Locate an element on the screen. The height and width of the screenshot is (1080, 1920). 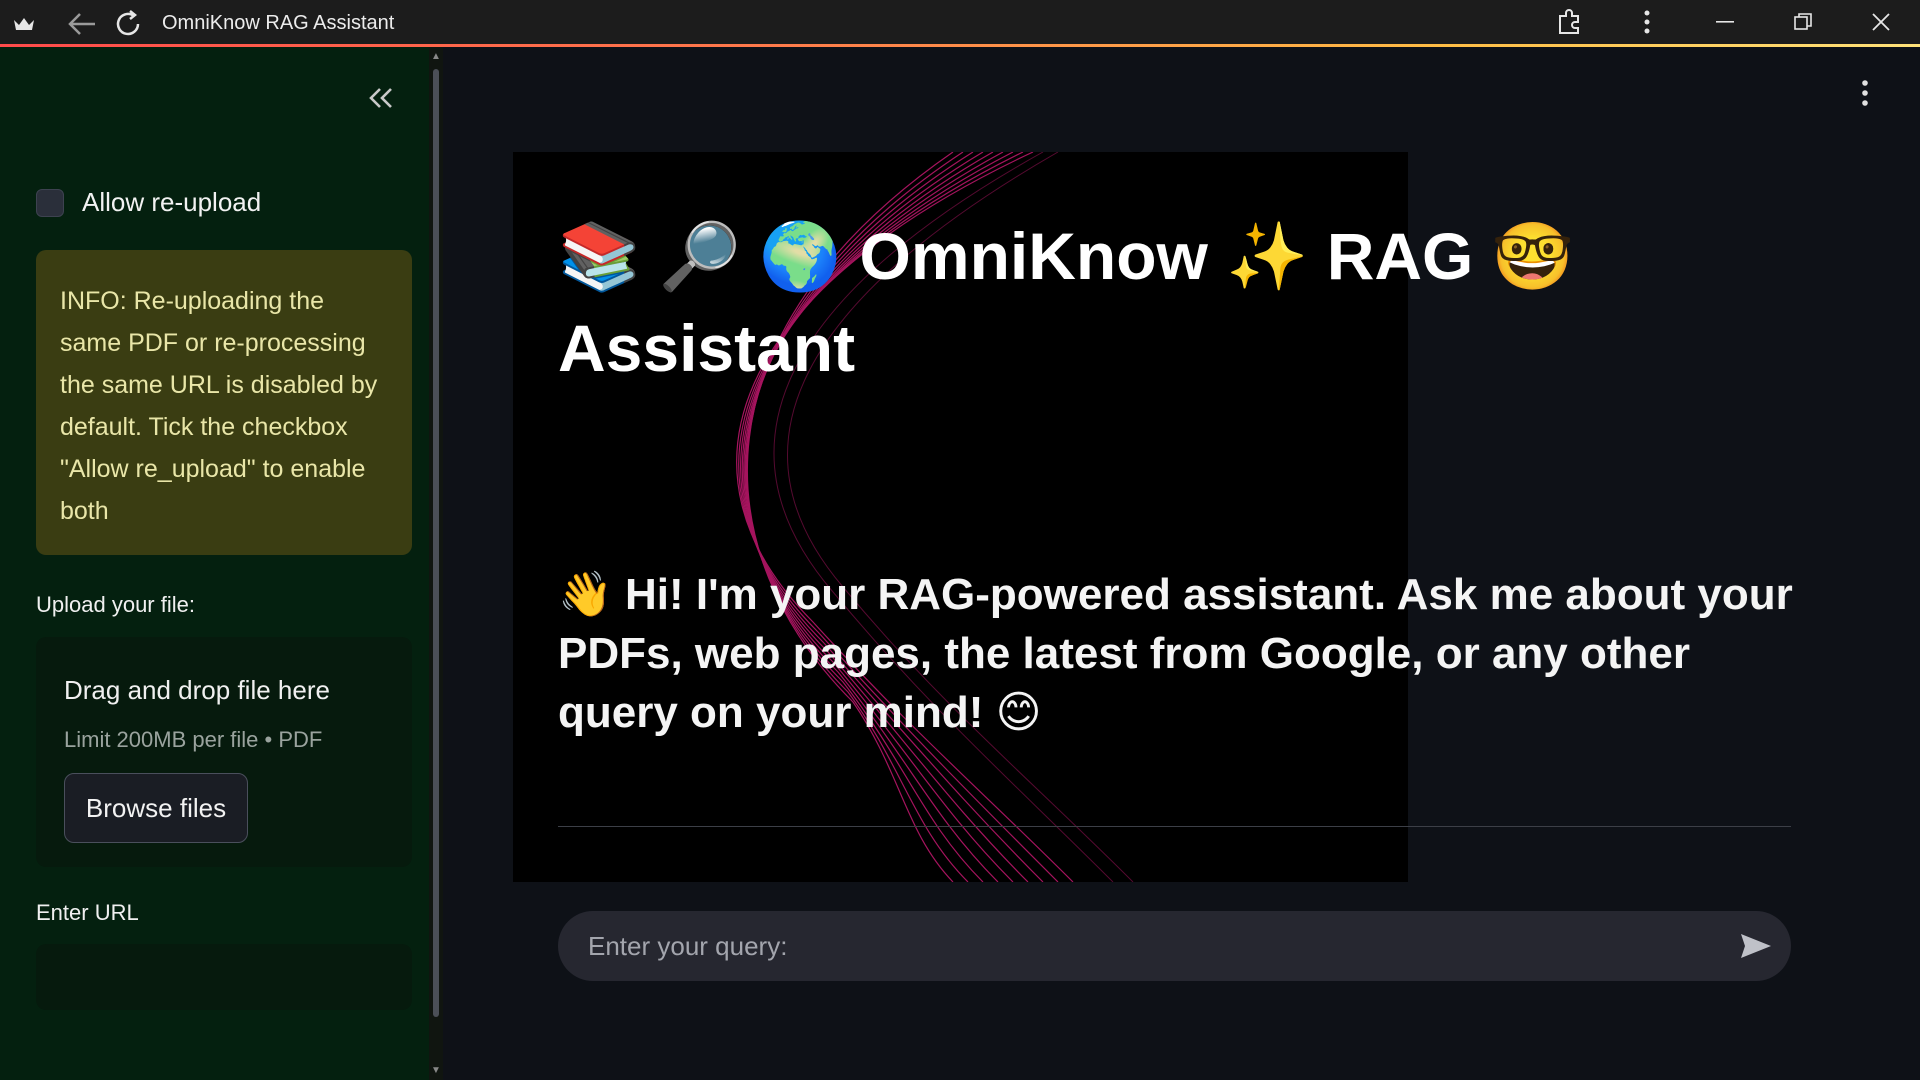
upload-label: Upload your file: is located at coordinates (115, 604).